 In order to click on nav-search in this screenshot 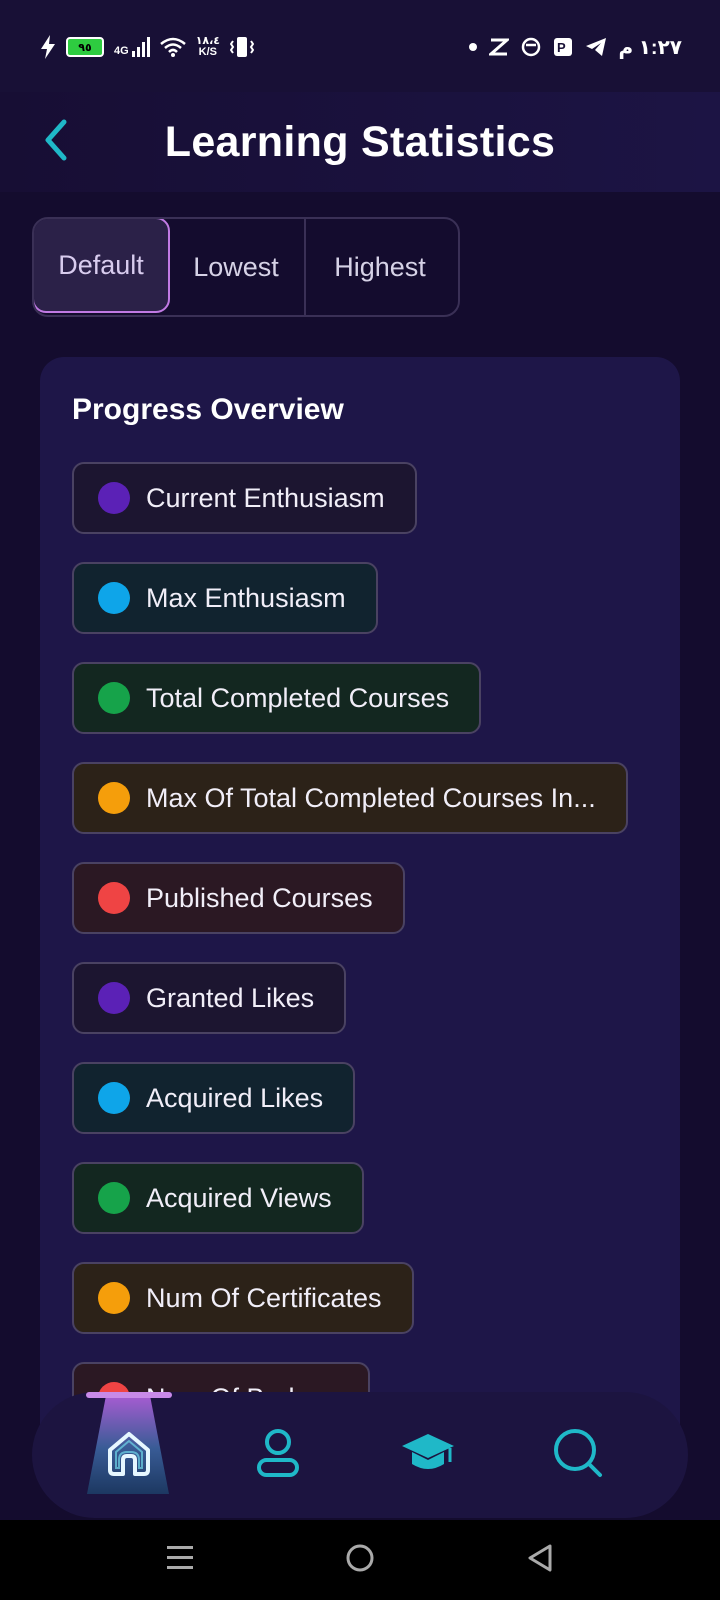, I will do `click(578, 1455)`.